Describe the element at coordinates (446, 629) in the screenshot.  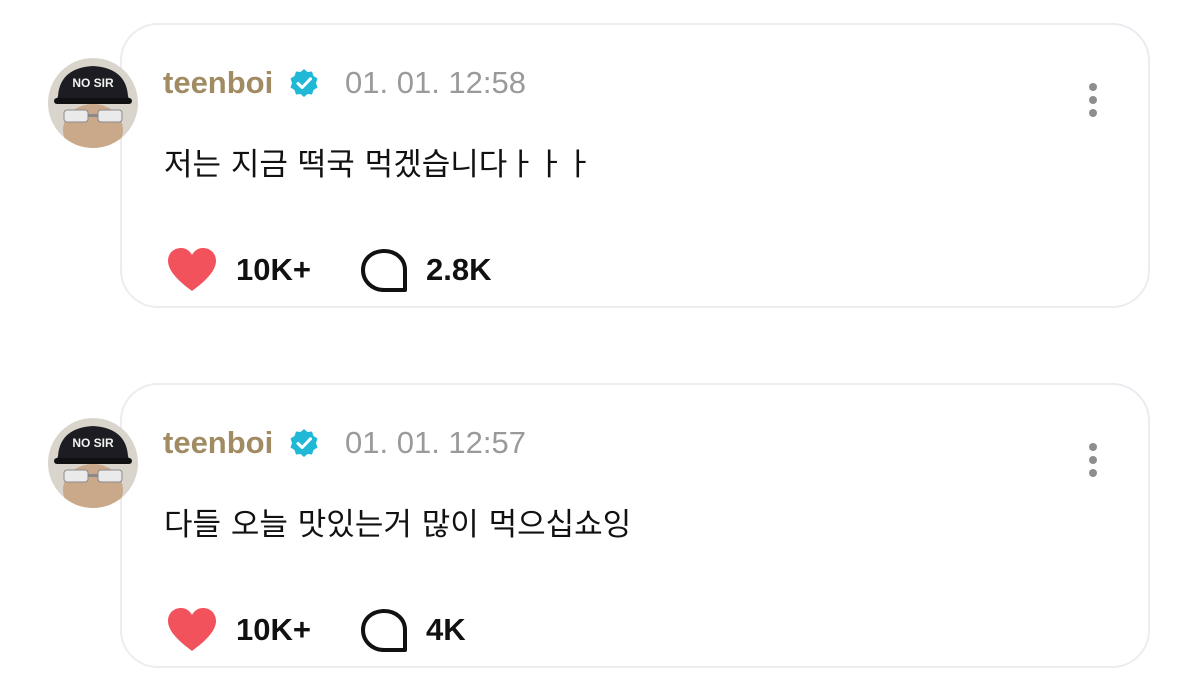
I see `comment-count: 4K` at that location.